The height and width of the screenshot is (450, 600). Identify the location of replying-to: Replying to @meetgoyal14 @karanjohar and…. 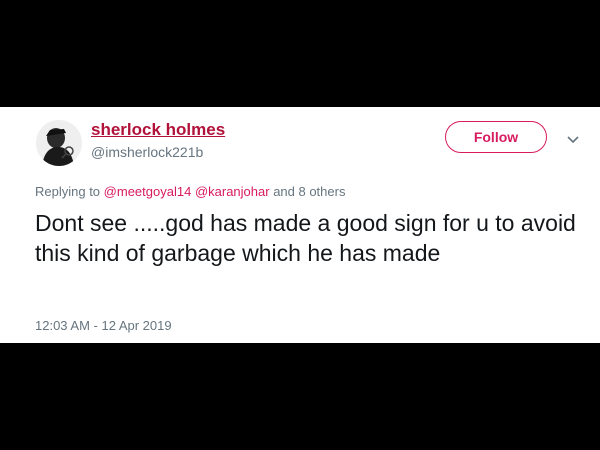
(190, 191).